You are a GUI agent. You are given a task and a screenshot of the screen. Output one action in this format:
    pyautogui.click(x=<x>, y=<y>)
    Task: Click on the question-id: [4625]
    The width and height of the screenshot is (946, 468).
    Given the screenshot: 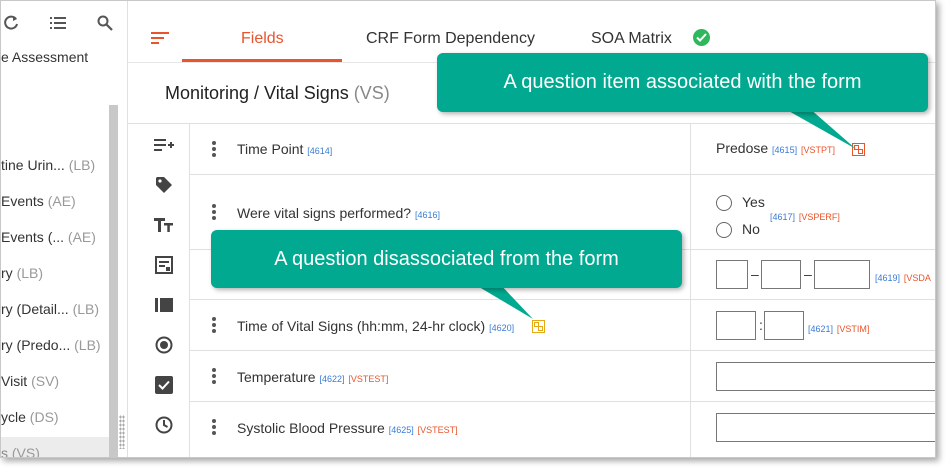 What is the action you would take?
    pyautogui.click(x=401, y=430)
    